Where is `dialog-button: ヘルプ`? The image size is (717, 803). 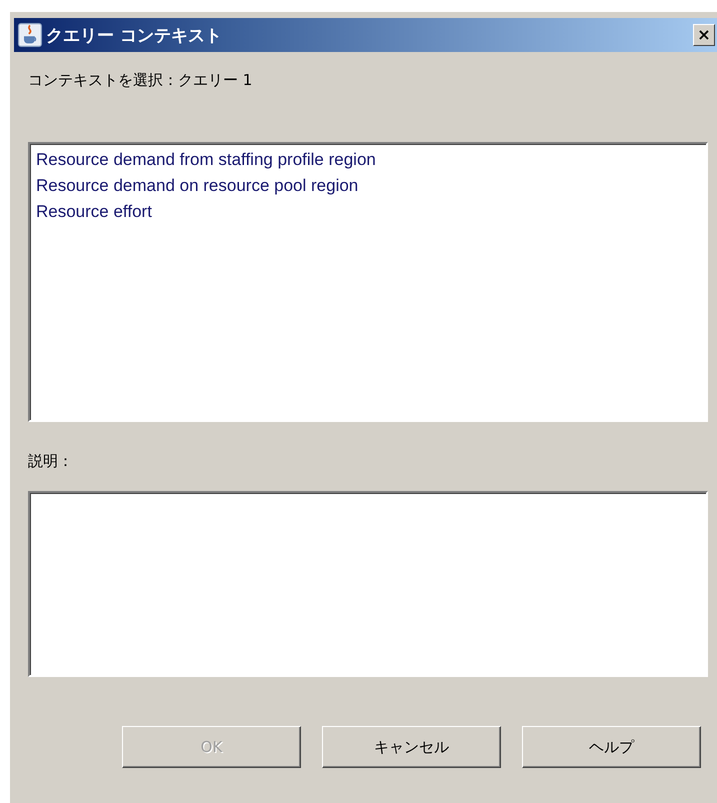 dialog-button: ヘルプ is located at coordinates (611, 747).